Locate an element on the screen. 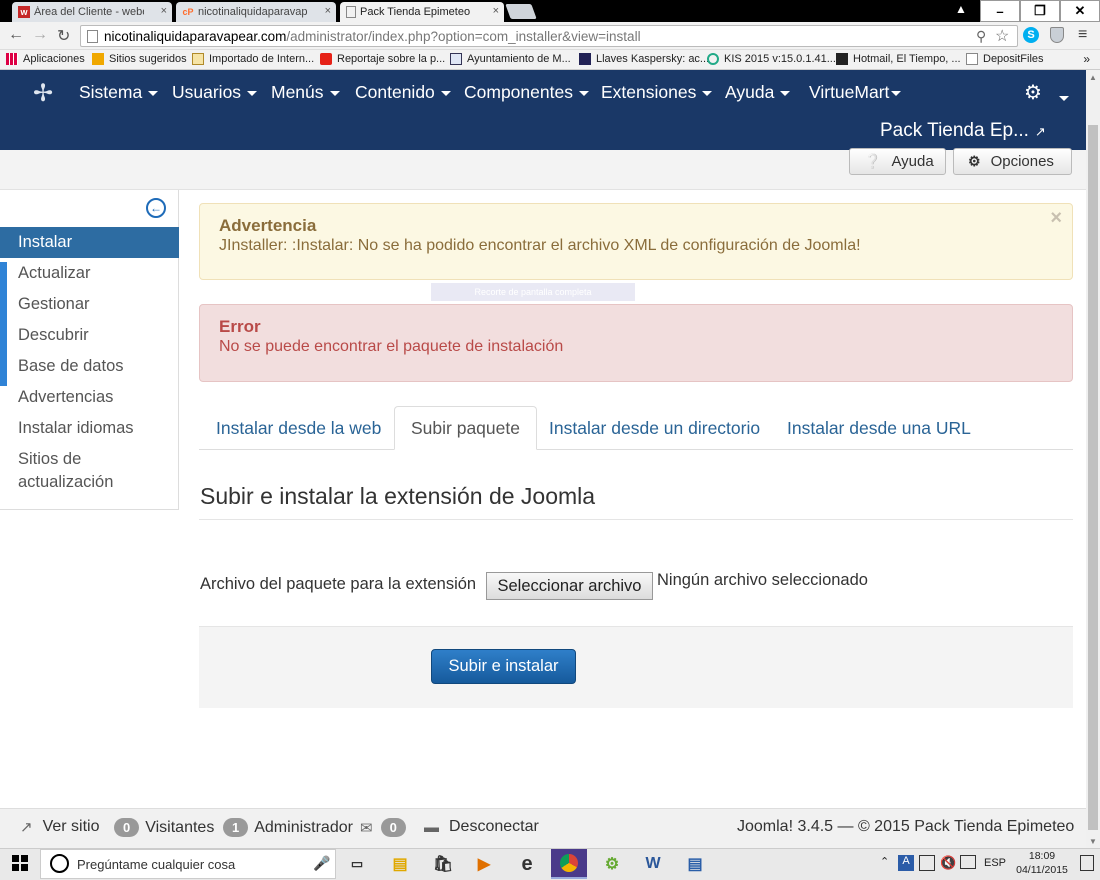 The width and height of the screenshot is (1100, 880). zoom-icon: ⚲ is located at coordinates (981, 36).